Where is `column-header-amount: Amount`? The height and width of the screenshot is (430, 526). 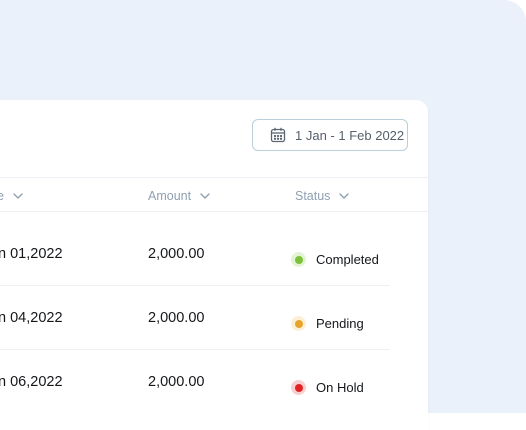
column-header-amount: Amount is located at coordinates (179, 196).